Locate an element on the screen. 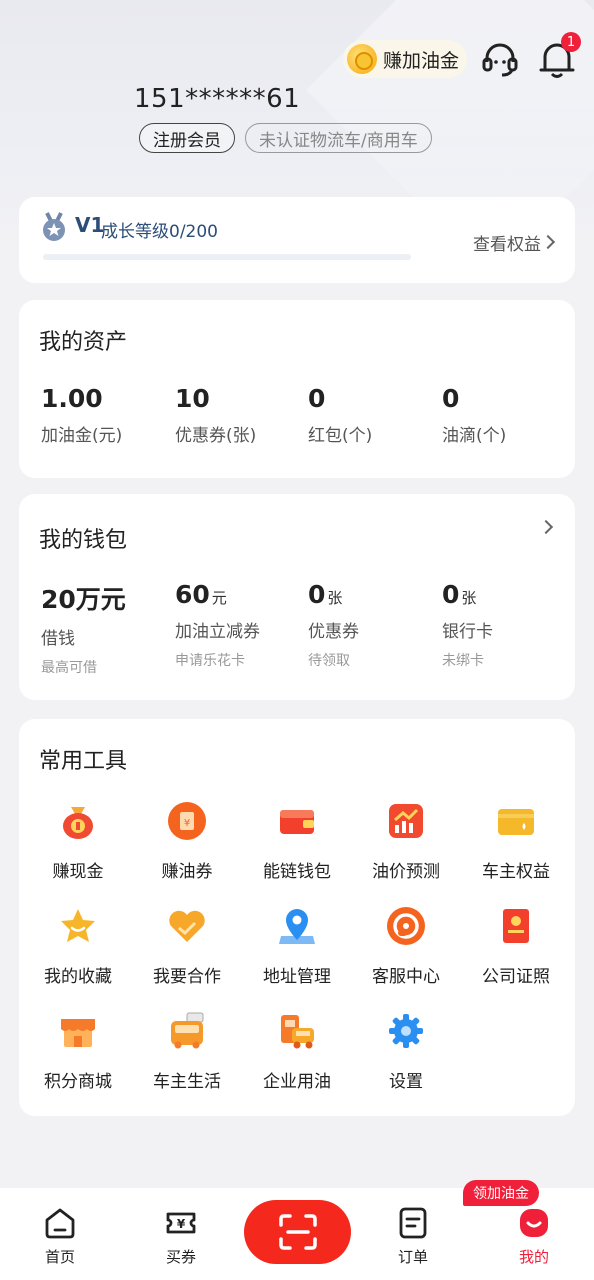  tab-label: 我的 is located at coordinates (533, 1257).